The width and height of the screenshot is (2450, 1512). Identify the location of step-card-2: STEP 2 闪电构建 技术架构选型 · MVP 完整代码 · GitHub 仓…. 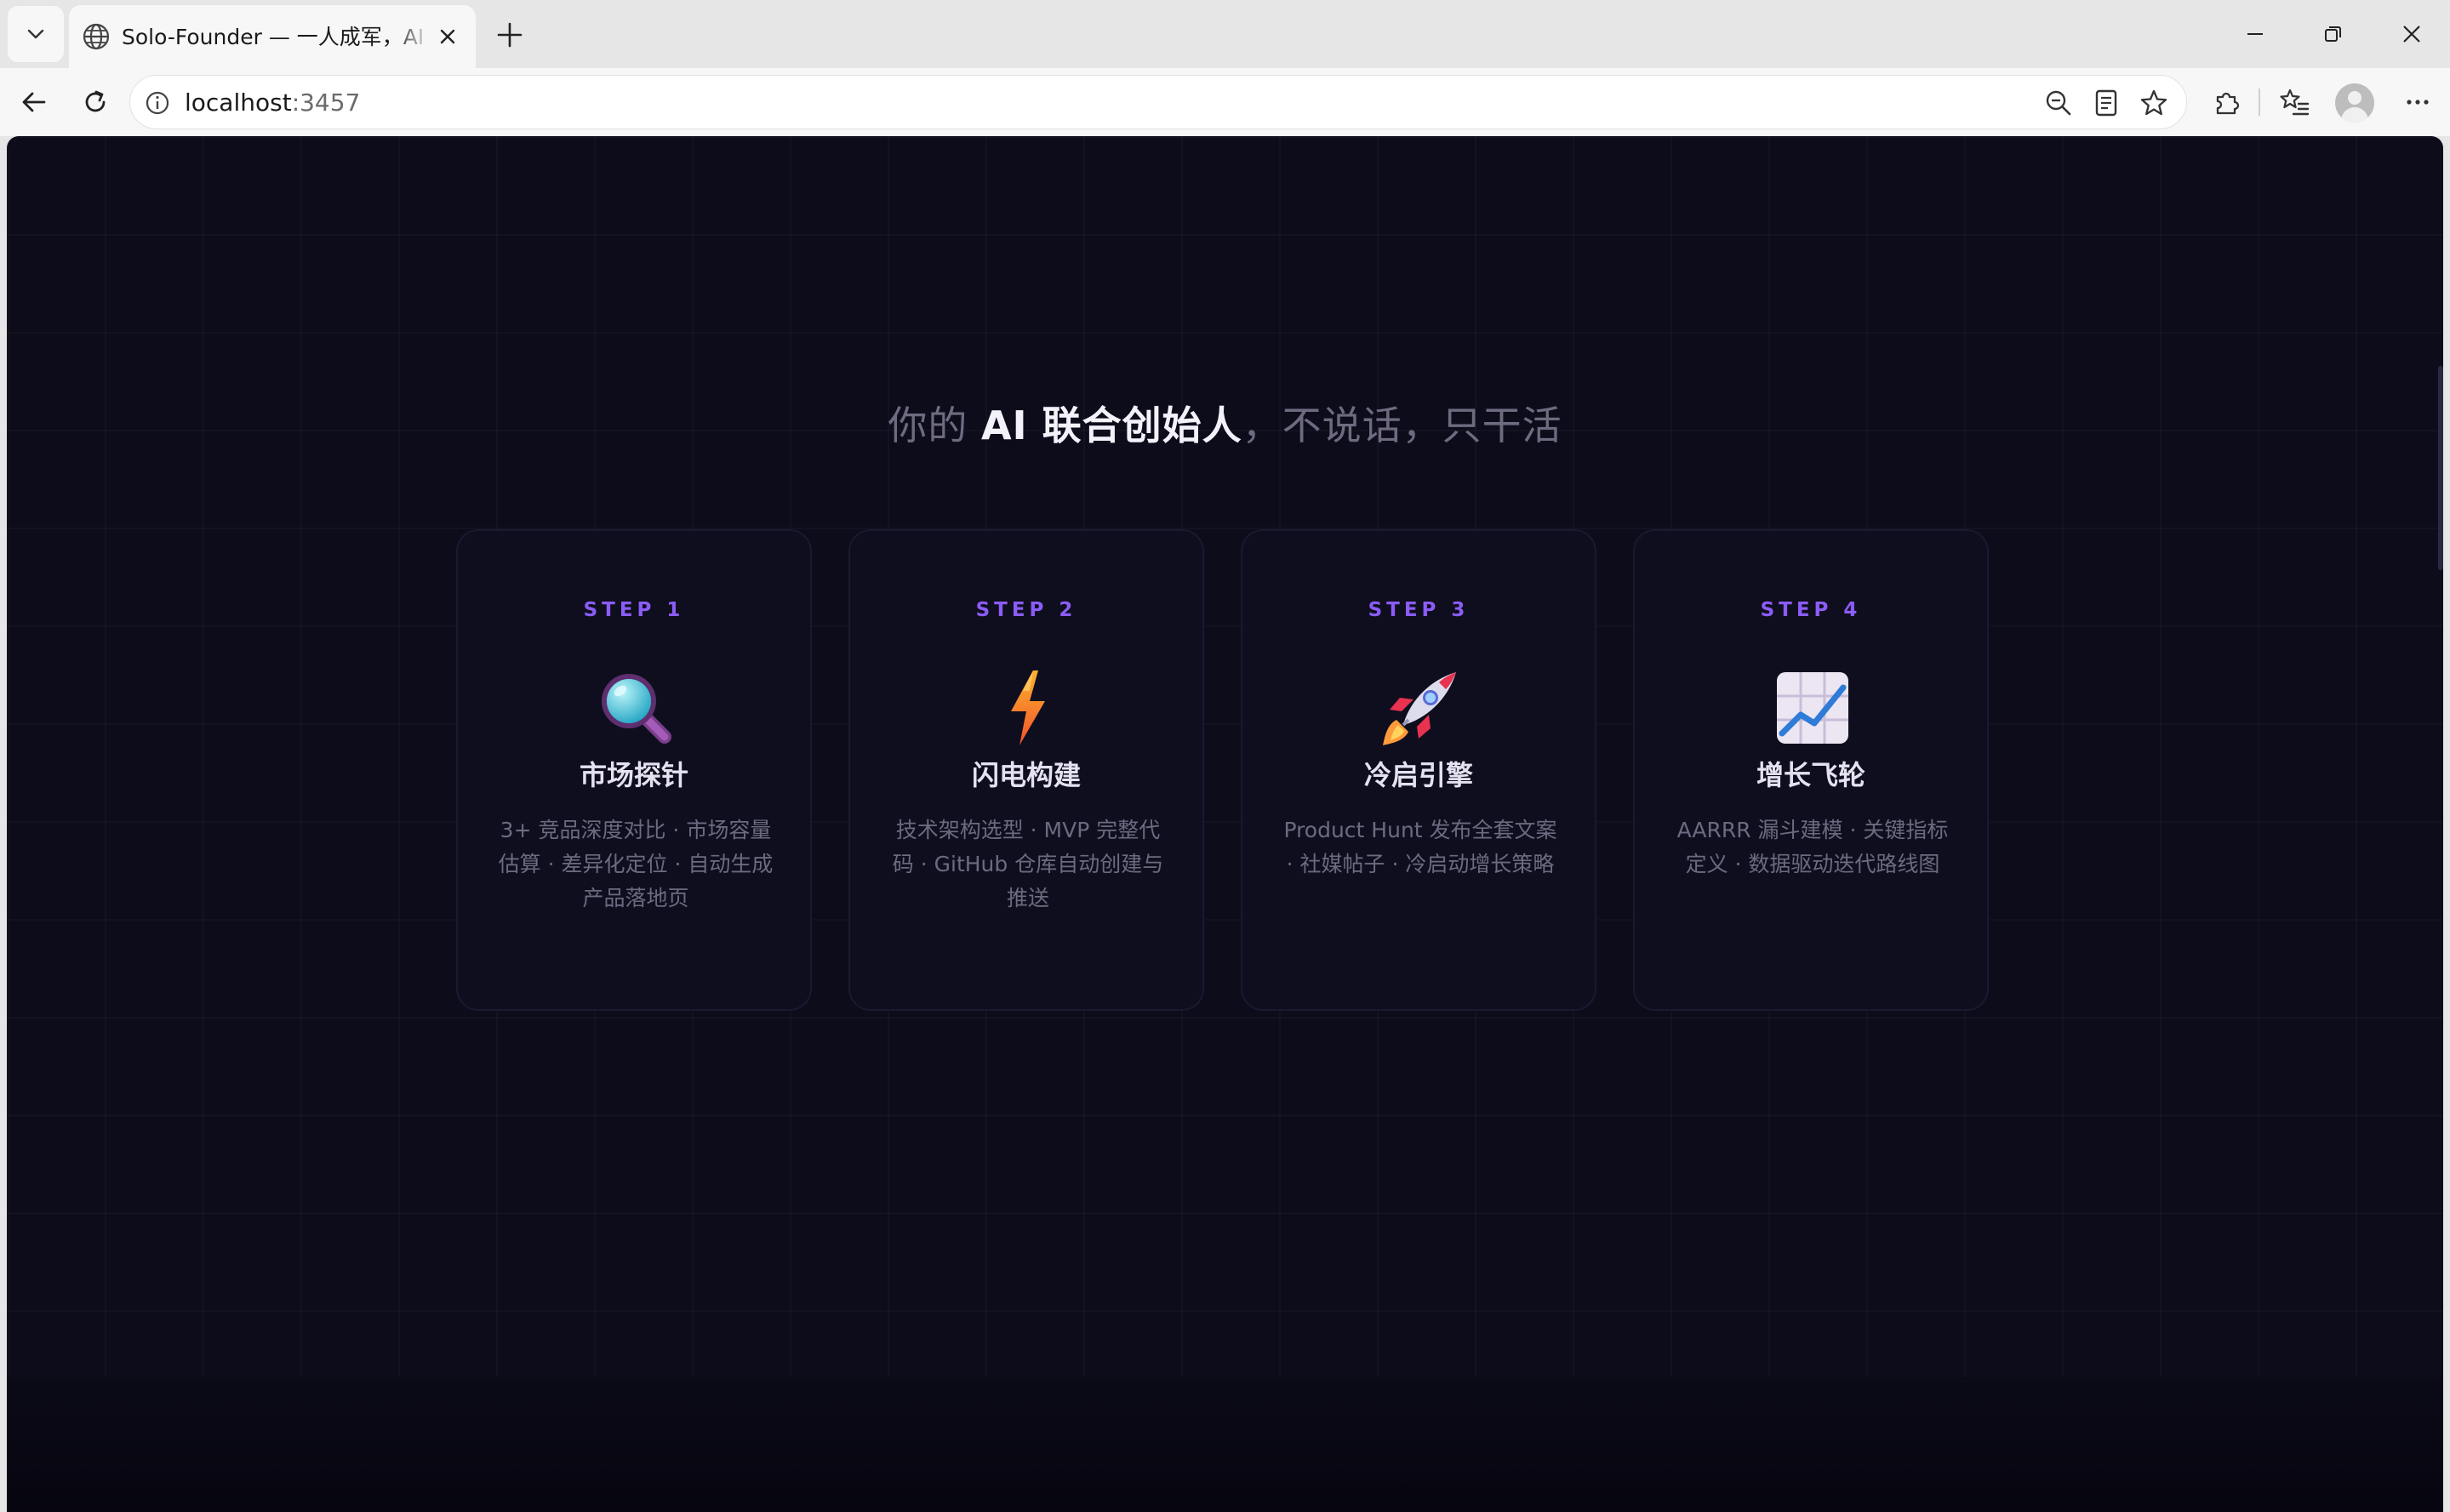
(1026, 770).